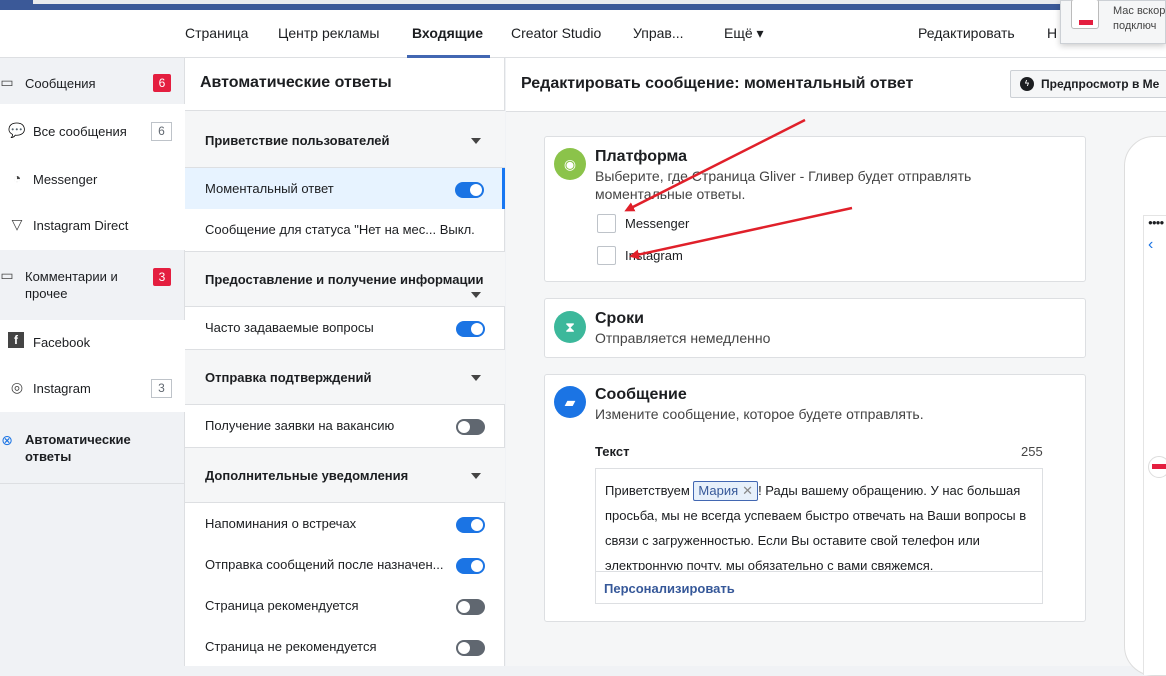  What do you see at coordinates (92, 179) in the screenshot?
I see `sidebar-item-messenger: ◔ Messenger` at bounding box center [92, 179].